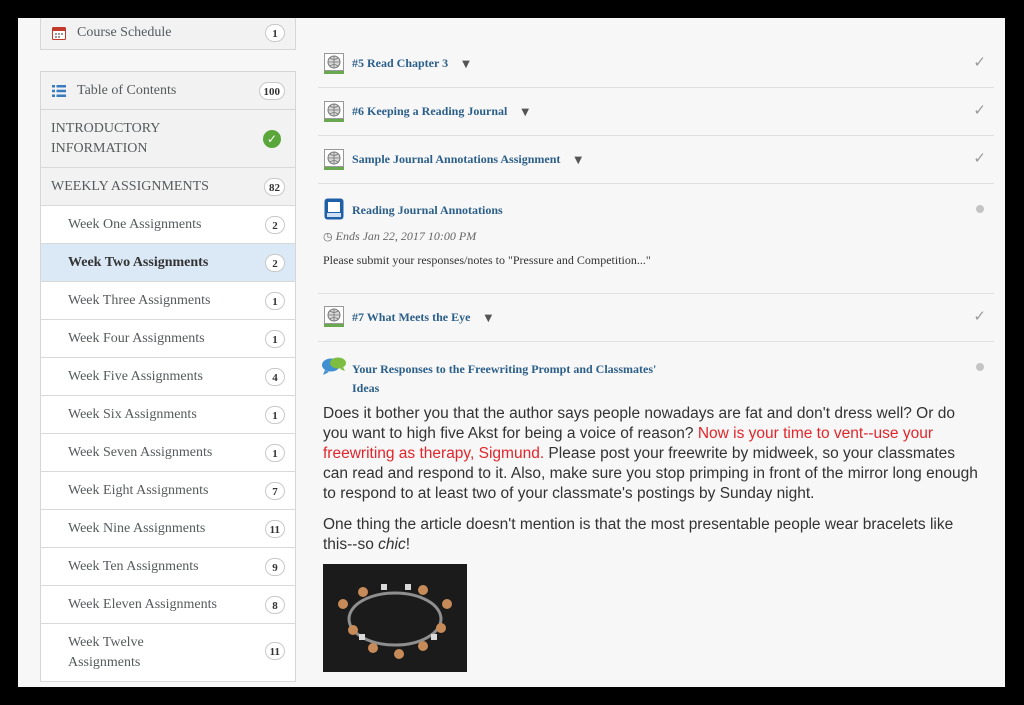 The width and height of the screenshot is (1024, 705). Describe the element at coordinates (275, 376) in the screenshot. I see `count-badge: 4` at that location.